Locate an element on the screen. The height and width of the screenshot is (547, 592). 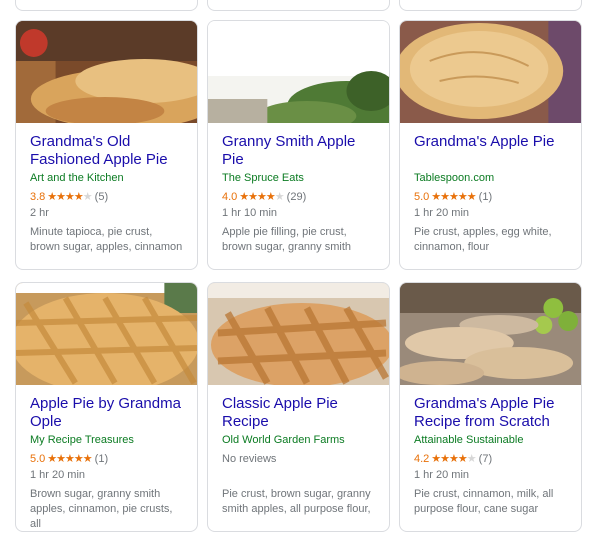
recipe-title: Classic Apple Pie Recipe is located at coordinates (298, 413).